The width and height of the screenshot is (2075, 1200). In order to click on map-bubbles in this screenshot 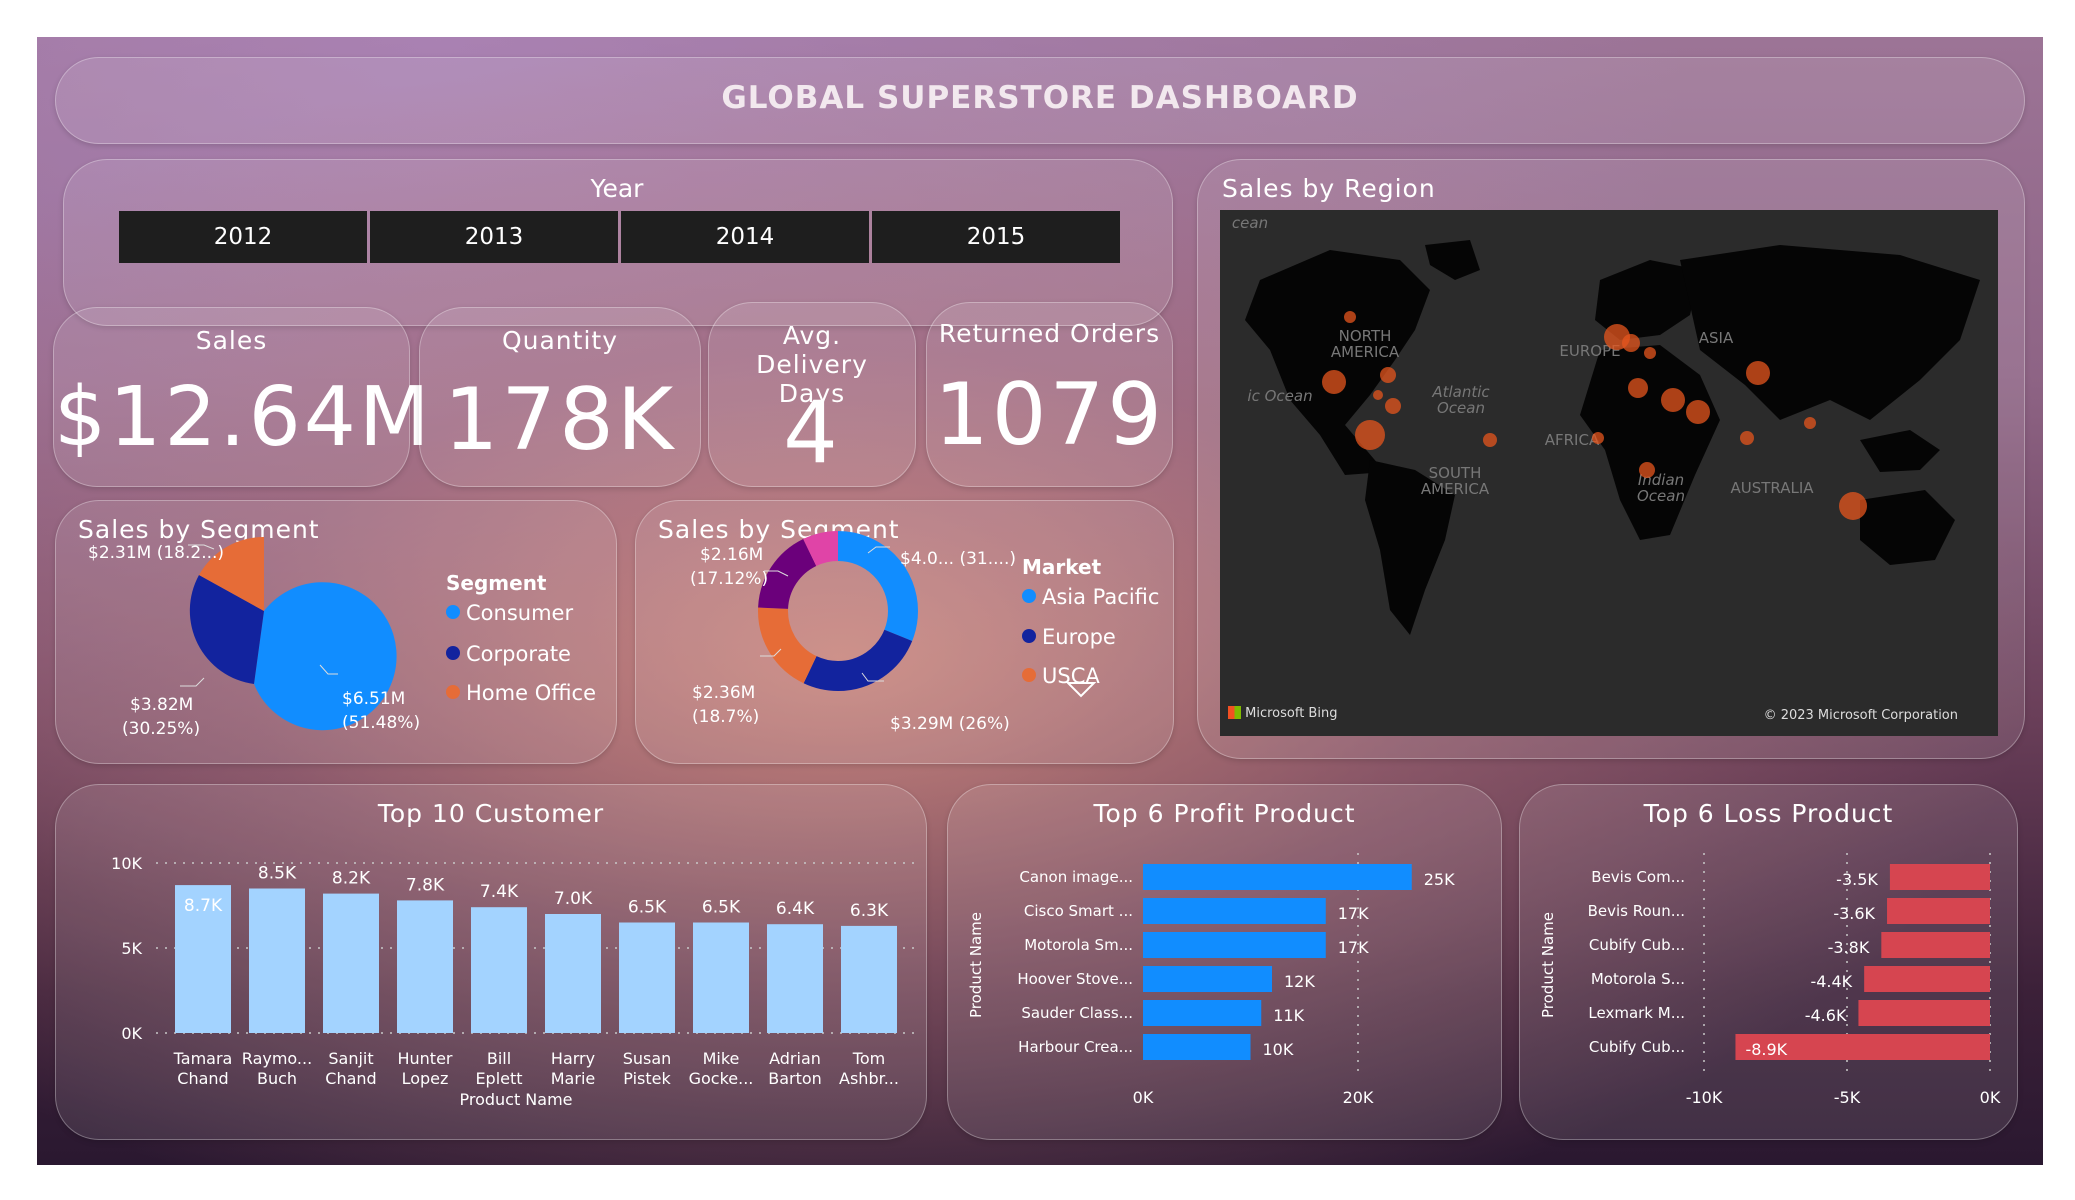, I will do `click(1594, 415)`.